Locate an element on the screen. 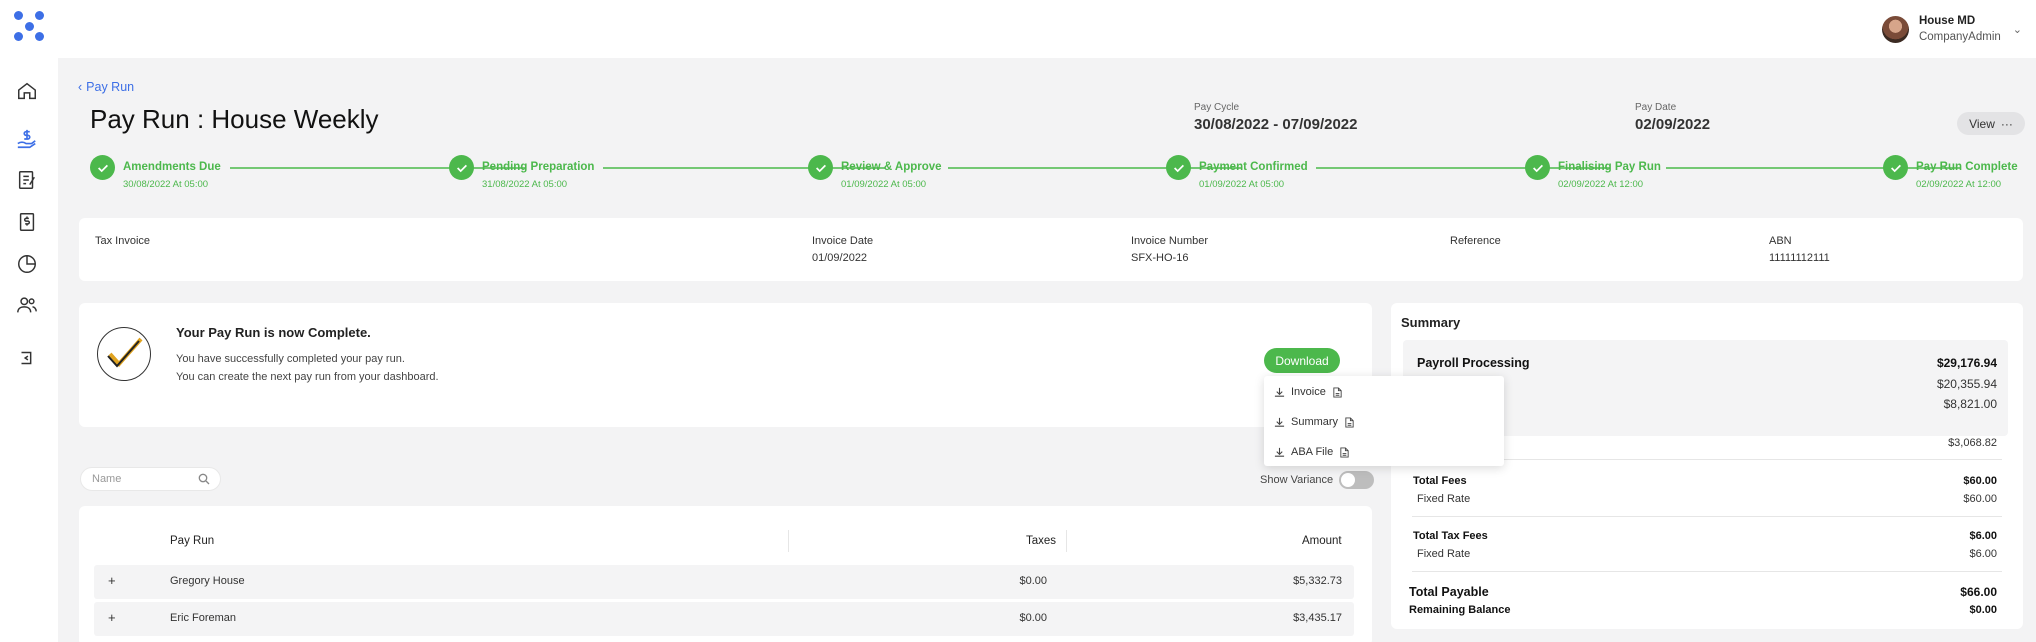  payroll-processing-value: $8,821.00 is located at coordinates (1970, 404).